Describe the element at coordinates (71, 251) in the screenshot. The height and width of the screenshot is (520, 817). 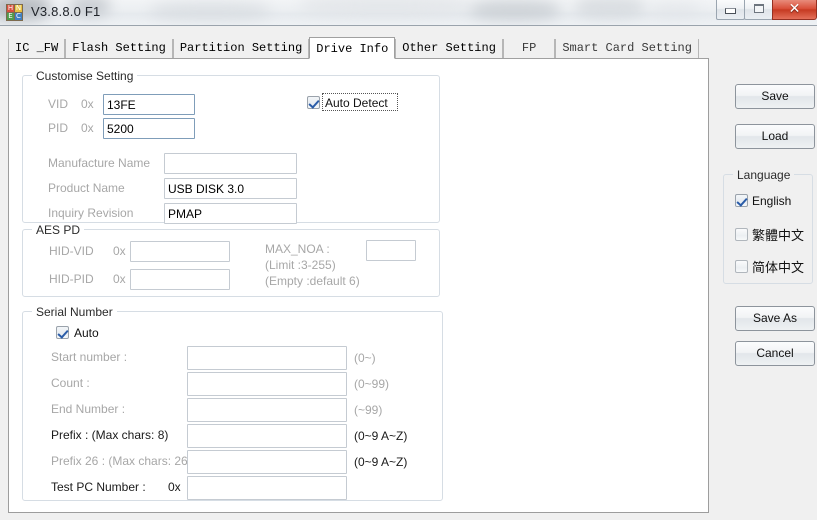
I see `hid-vid-label: HID-VID` at that location.